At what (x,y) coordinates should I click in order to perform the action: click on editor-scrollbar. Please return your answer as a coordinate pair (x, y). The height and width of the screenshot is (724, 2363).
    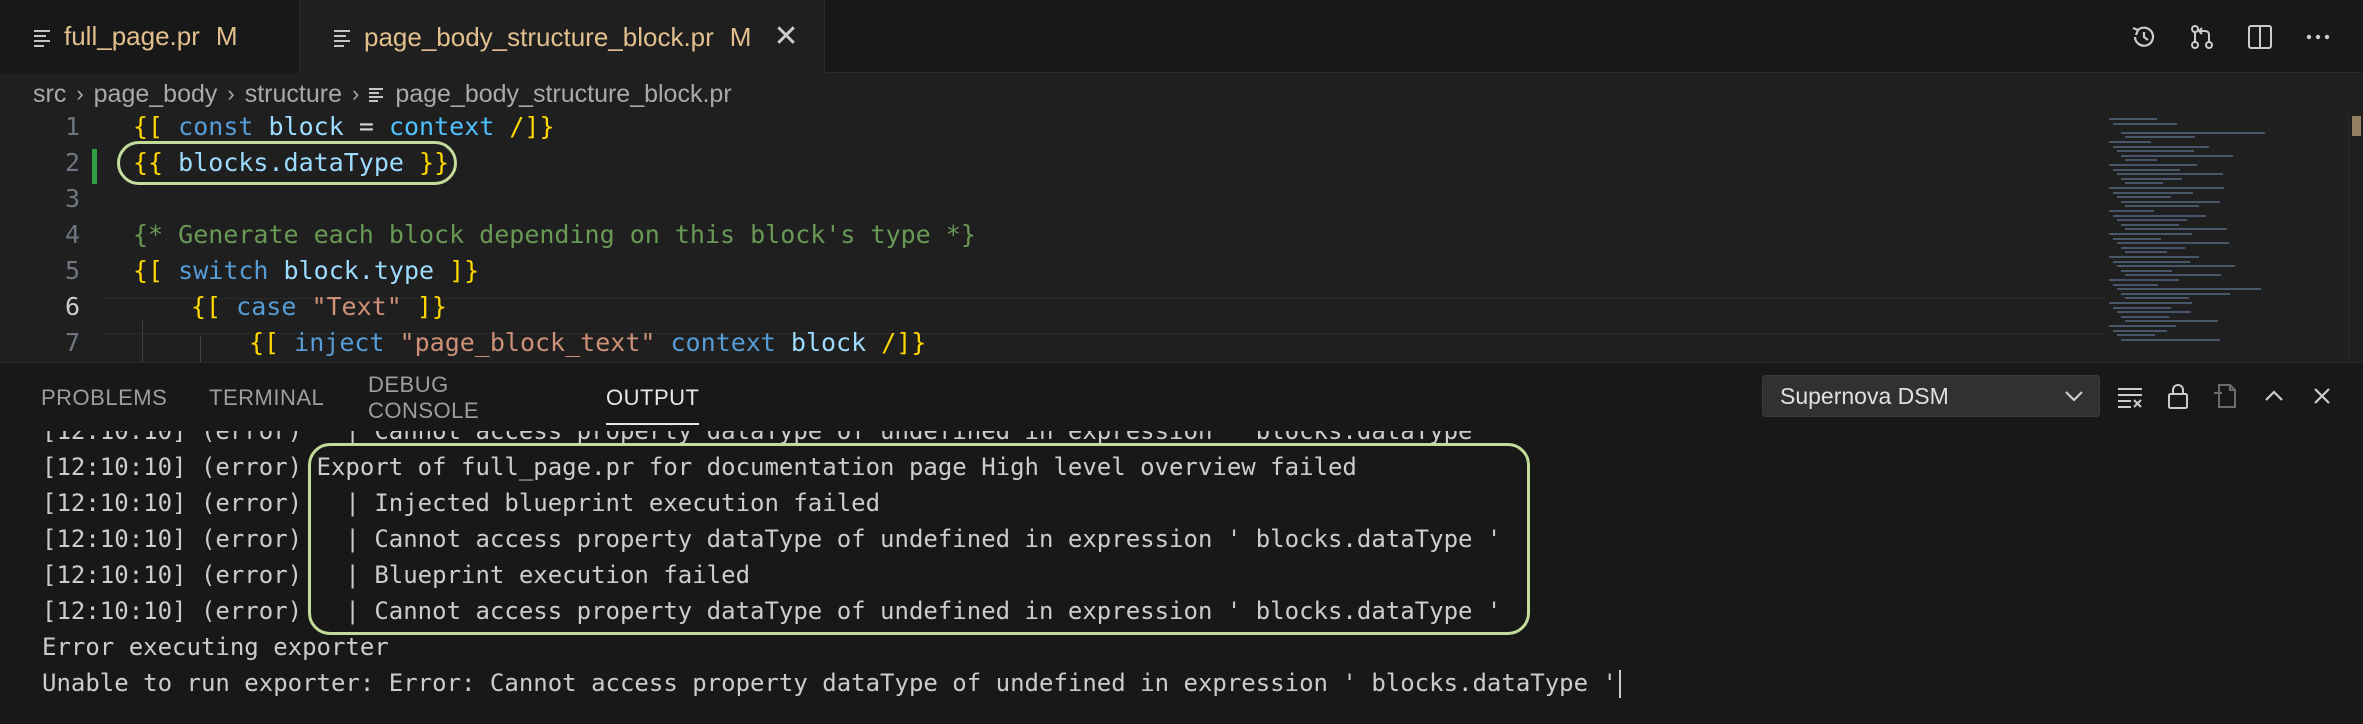
    Looking at the image, I should click on (2355, 238).